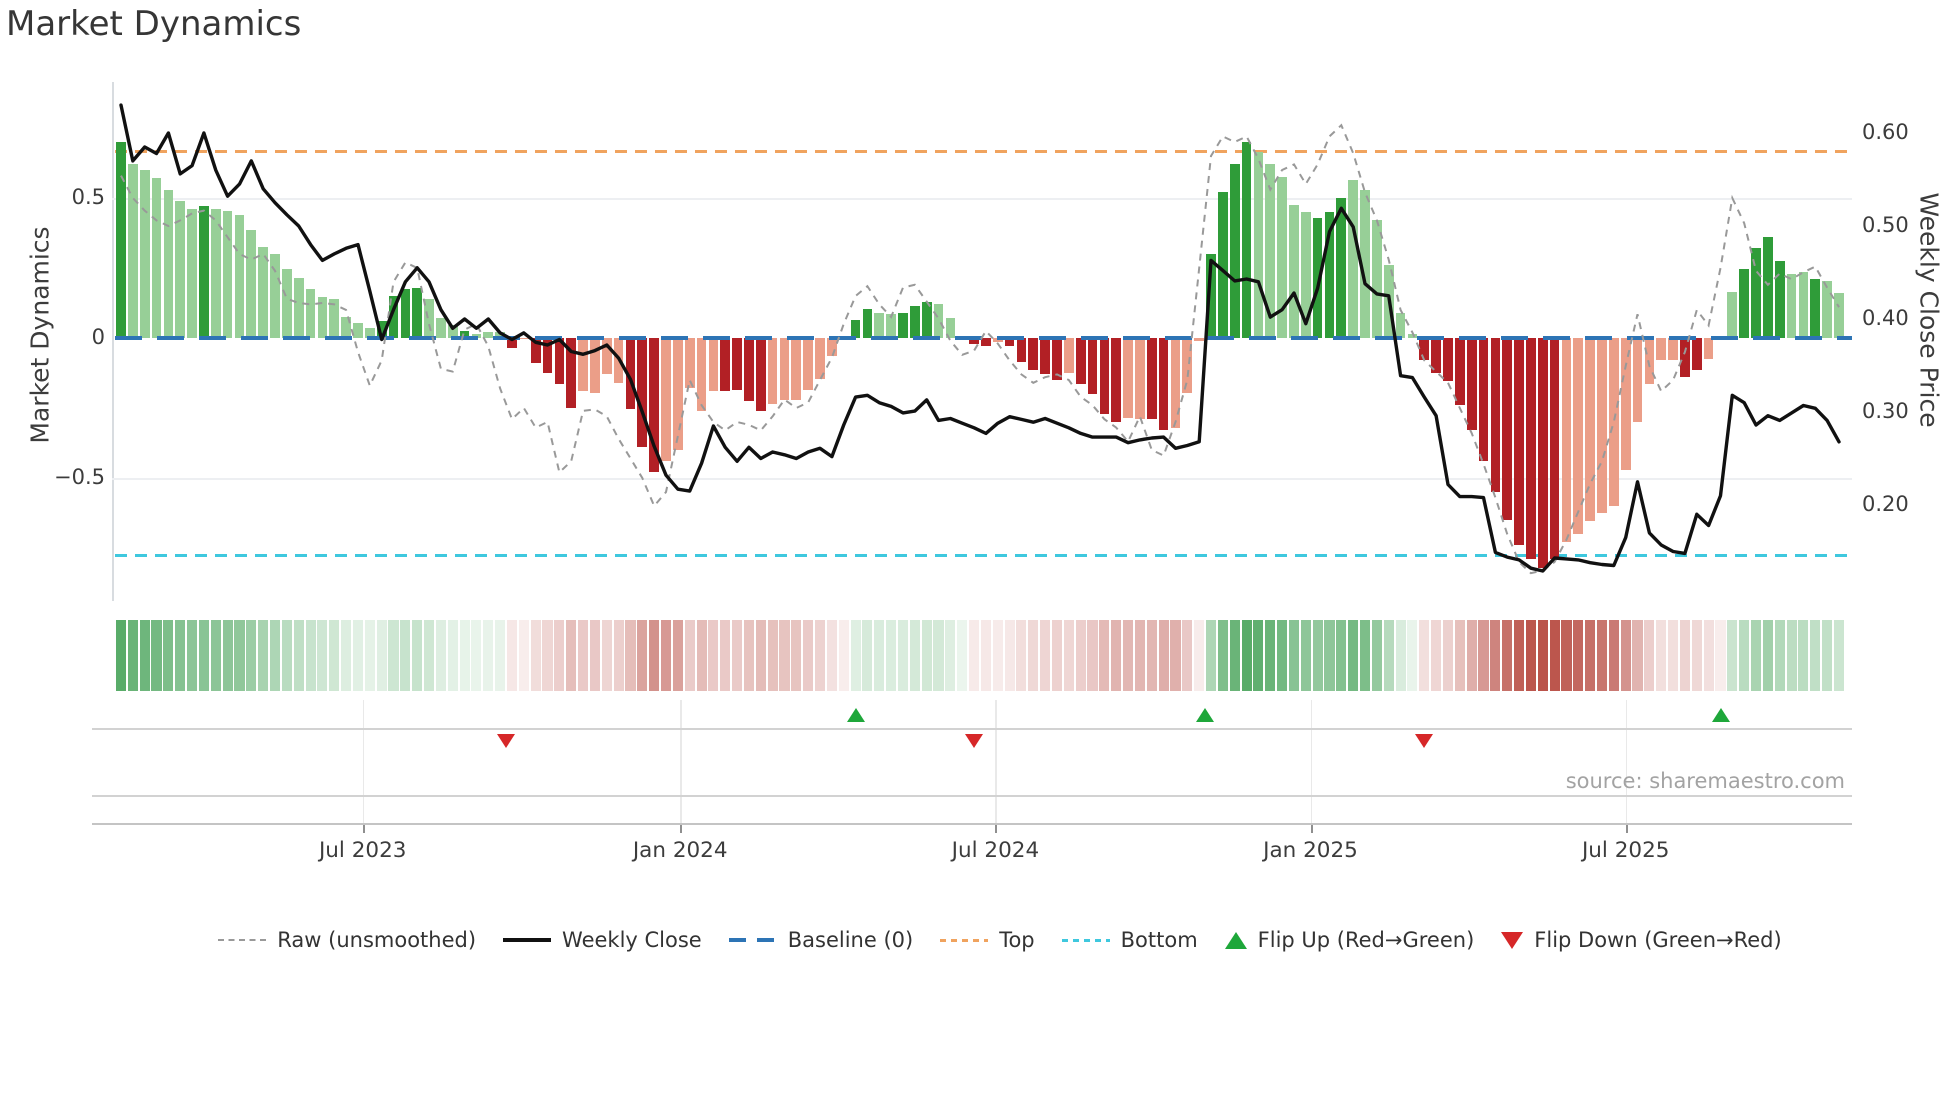  Describe the element at coordinates (1310, 850) in the screenshot. I see `x-tick-label: Jan 2025` at that location.